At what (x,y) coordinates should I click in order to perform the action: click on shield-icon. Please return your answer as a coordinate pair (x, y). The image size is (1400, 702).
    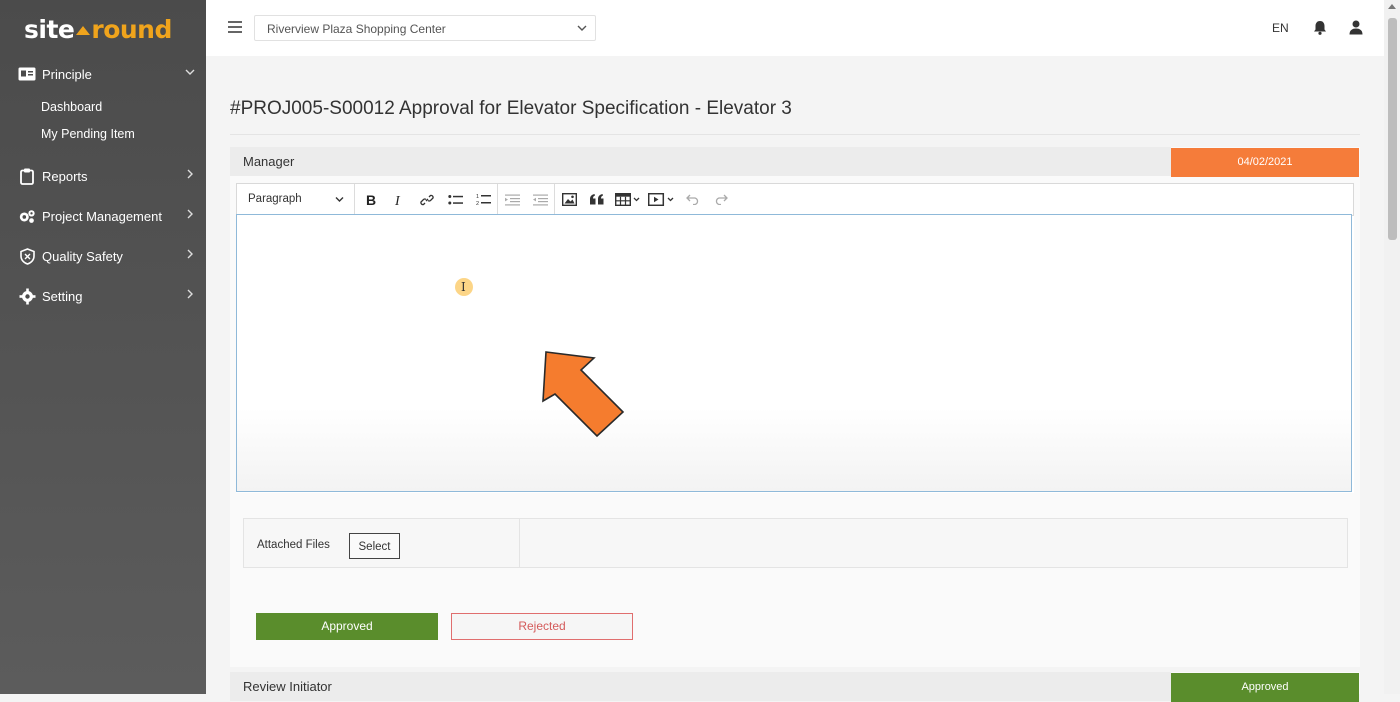
    Looking at the image, I should click on (27, 256).